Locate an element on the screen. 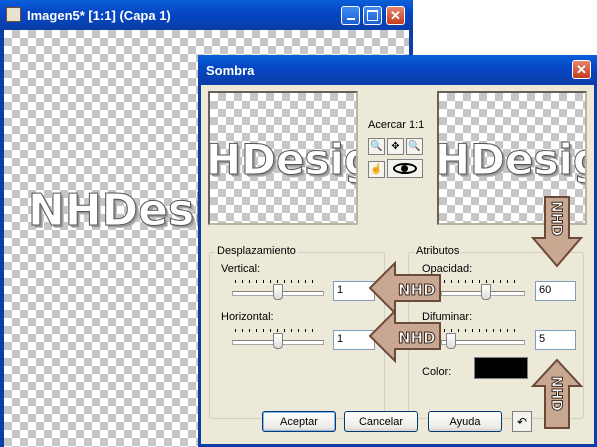 The image size is (597, 447). watermark-arrow-up: NHD is located at coordinates (557, 393).